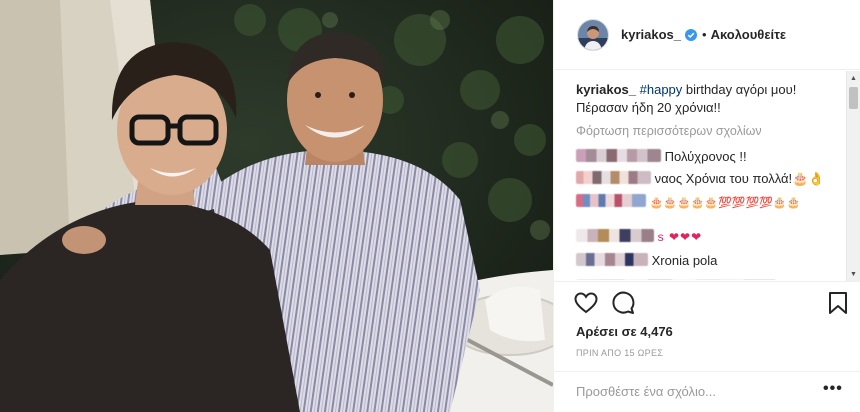 Image resolution: width=860 pixels, height=412 pixels. I want to click on post-actions: Αρέσει σε 4,476 ΠΡΙΝ ΑΠΟ 15 ΩΡΕΣ, so click(707, 326).